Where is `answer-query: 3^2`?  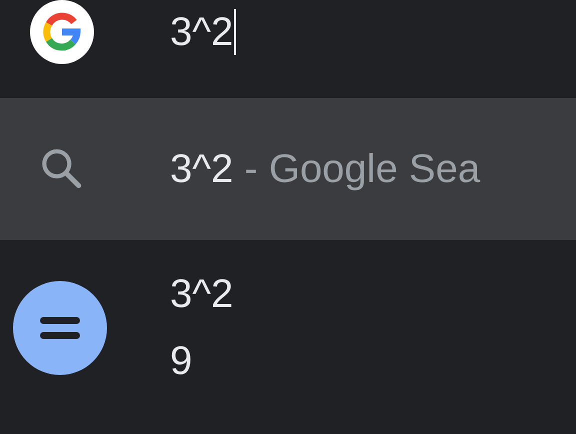 answer-query: 3^2 is located at coordinates (202, 294).